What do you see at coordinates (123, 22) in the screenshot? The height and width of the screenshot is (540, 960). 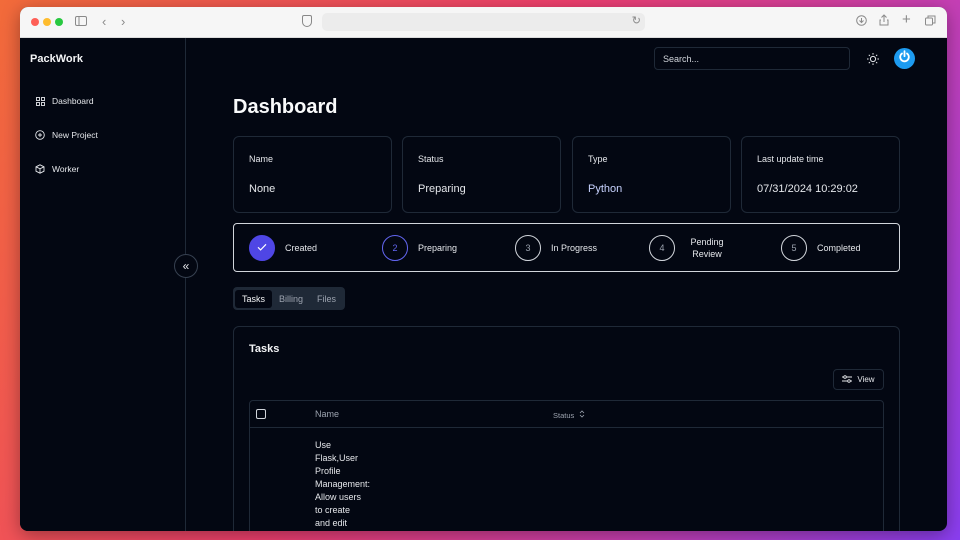 I see `forward-icon: ›` at bounding box center [123, 22].